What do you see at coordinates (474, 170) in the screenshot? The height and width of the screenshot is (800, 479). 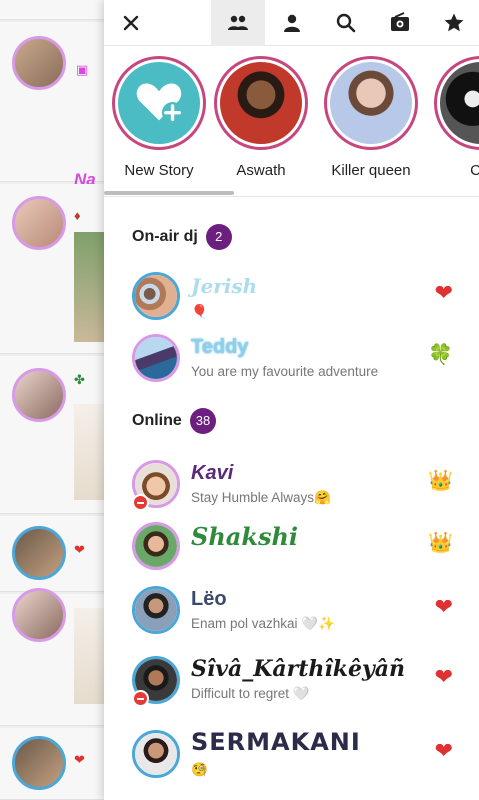 I see `story-label: CH` at bounding box center [474, 170].